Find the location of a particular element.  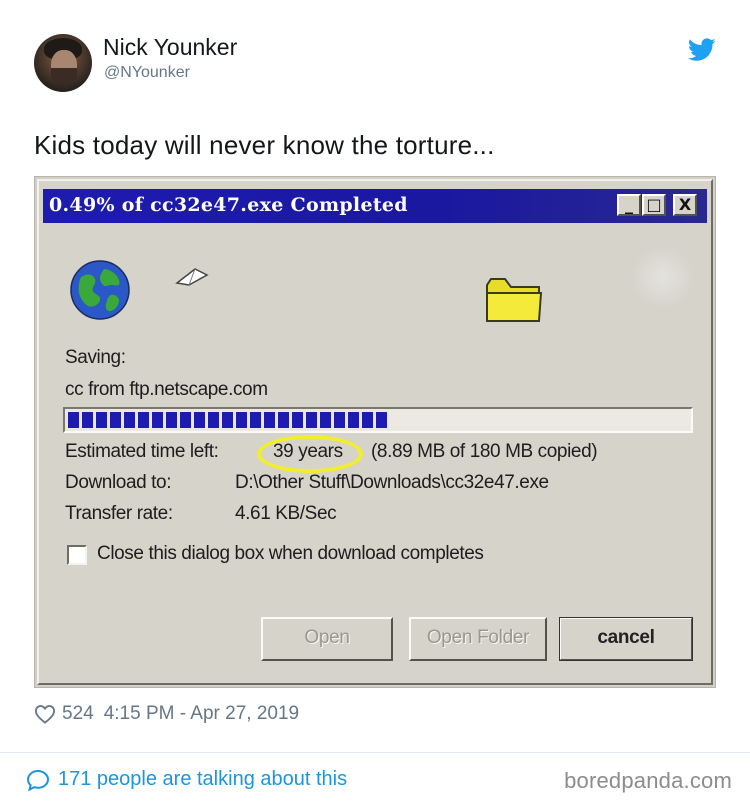

speech-bubble-icon is located at coordinates (38, 780).